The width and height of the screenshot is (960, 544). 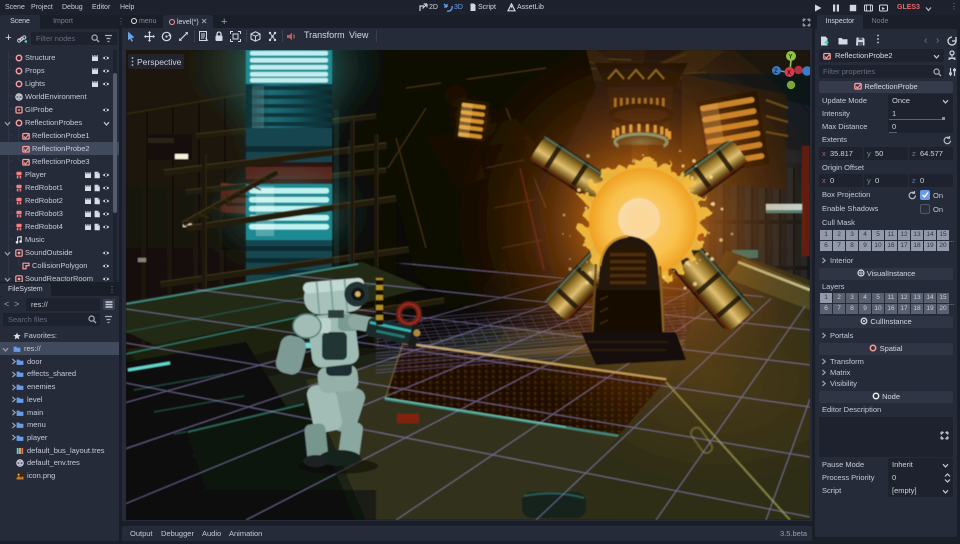 I want to click on svg-text: Z, so click(x=776, y=72).